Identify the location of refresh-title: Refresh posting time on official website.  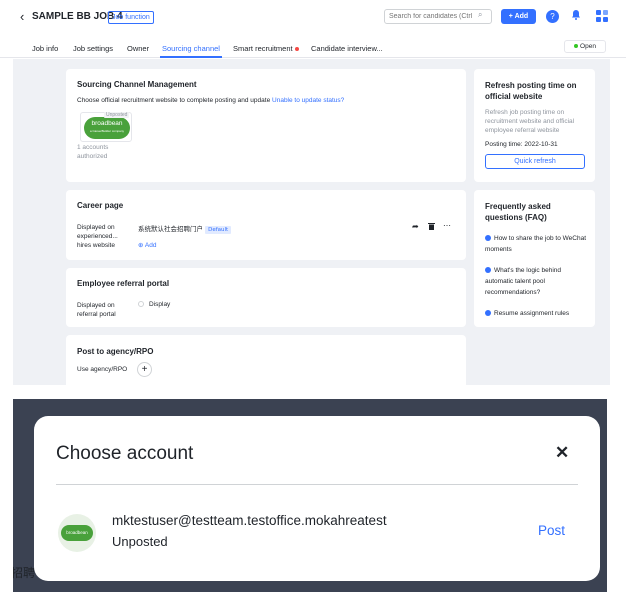
(531, 91).